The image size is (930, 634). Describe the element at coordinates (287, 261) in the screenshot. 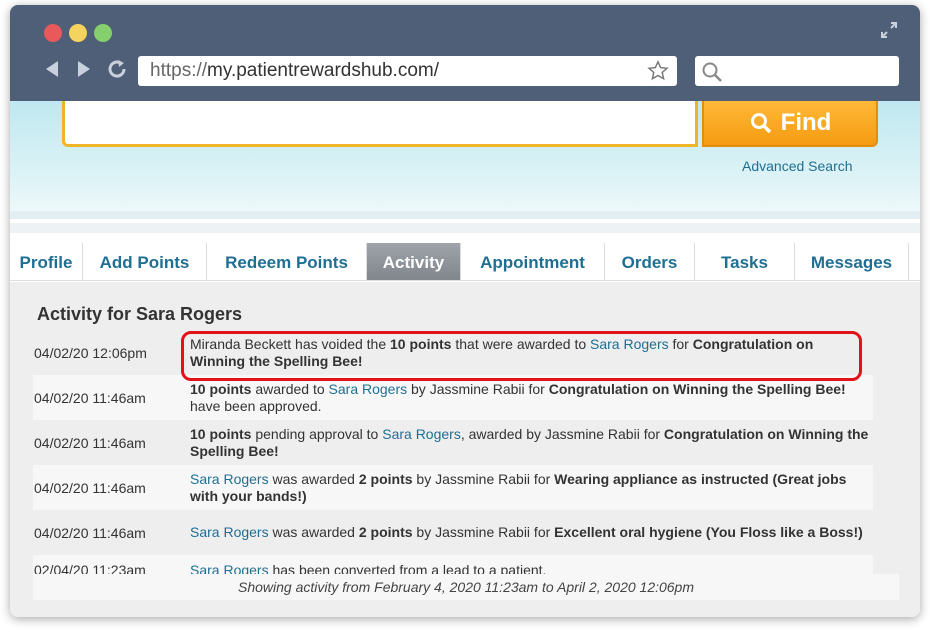

I see `tab-redeem-points: Redeem Points` at that location.